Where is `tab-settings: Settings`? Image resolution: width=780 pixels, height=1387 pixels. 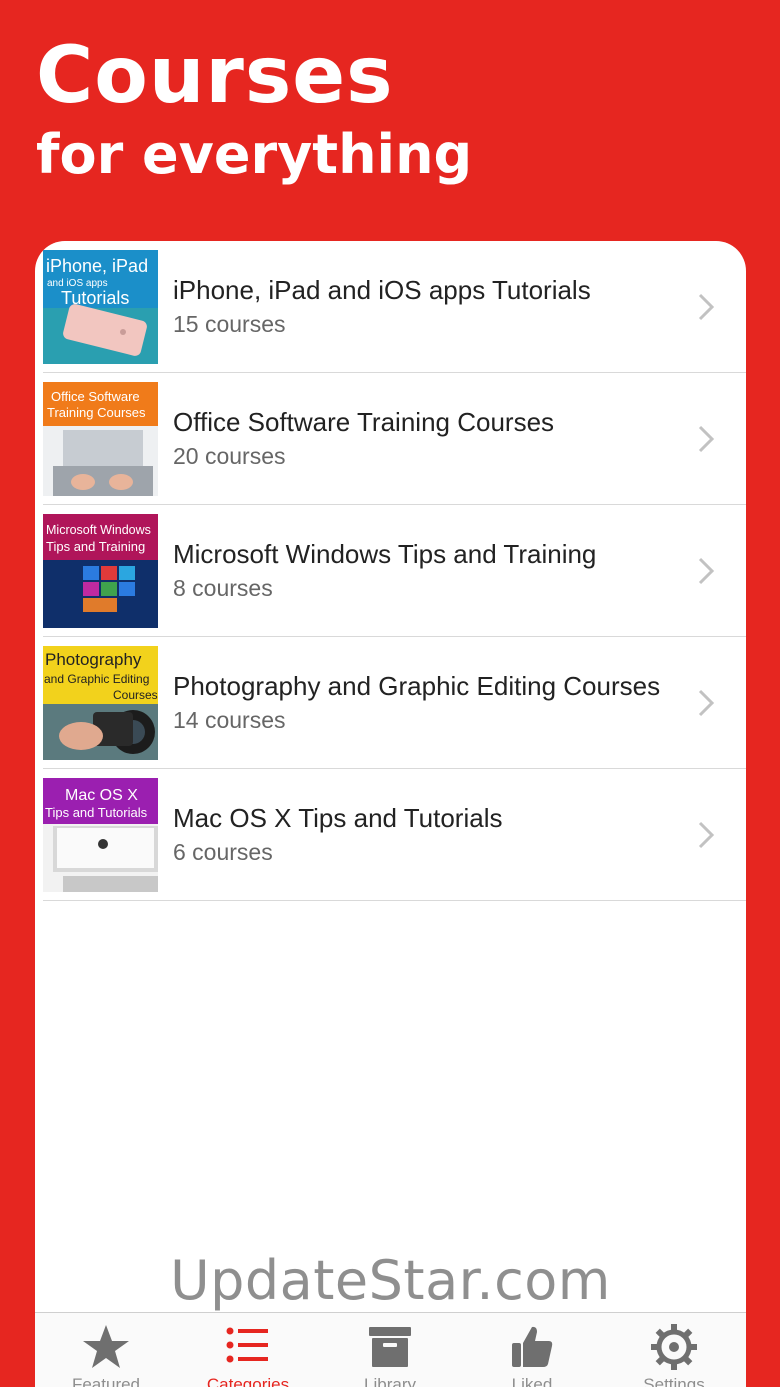 tab-settings: Settings is located at coordinates (674, 1350).